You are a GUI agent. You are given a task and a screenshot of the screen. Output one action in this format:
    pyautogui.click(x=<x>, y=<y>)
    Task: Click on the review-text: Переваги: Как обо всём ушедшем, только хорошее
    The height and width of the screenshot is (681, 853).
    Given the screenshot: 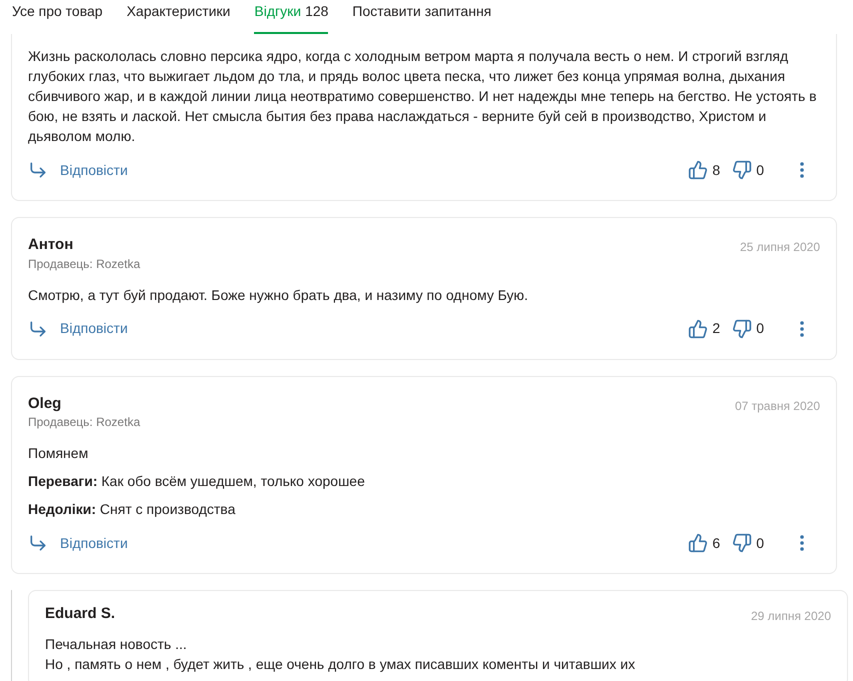 What is the action you would take?
    pyautogui.click(x=197, y=481)
    